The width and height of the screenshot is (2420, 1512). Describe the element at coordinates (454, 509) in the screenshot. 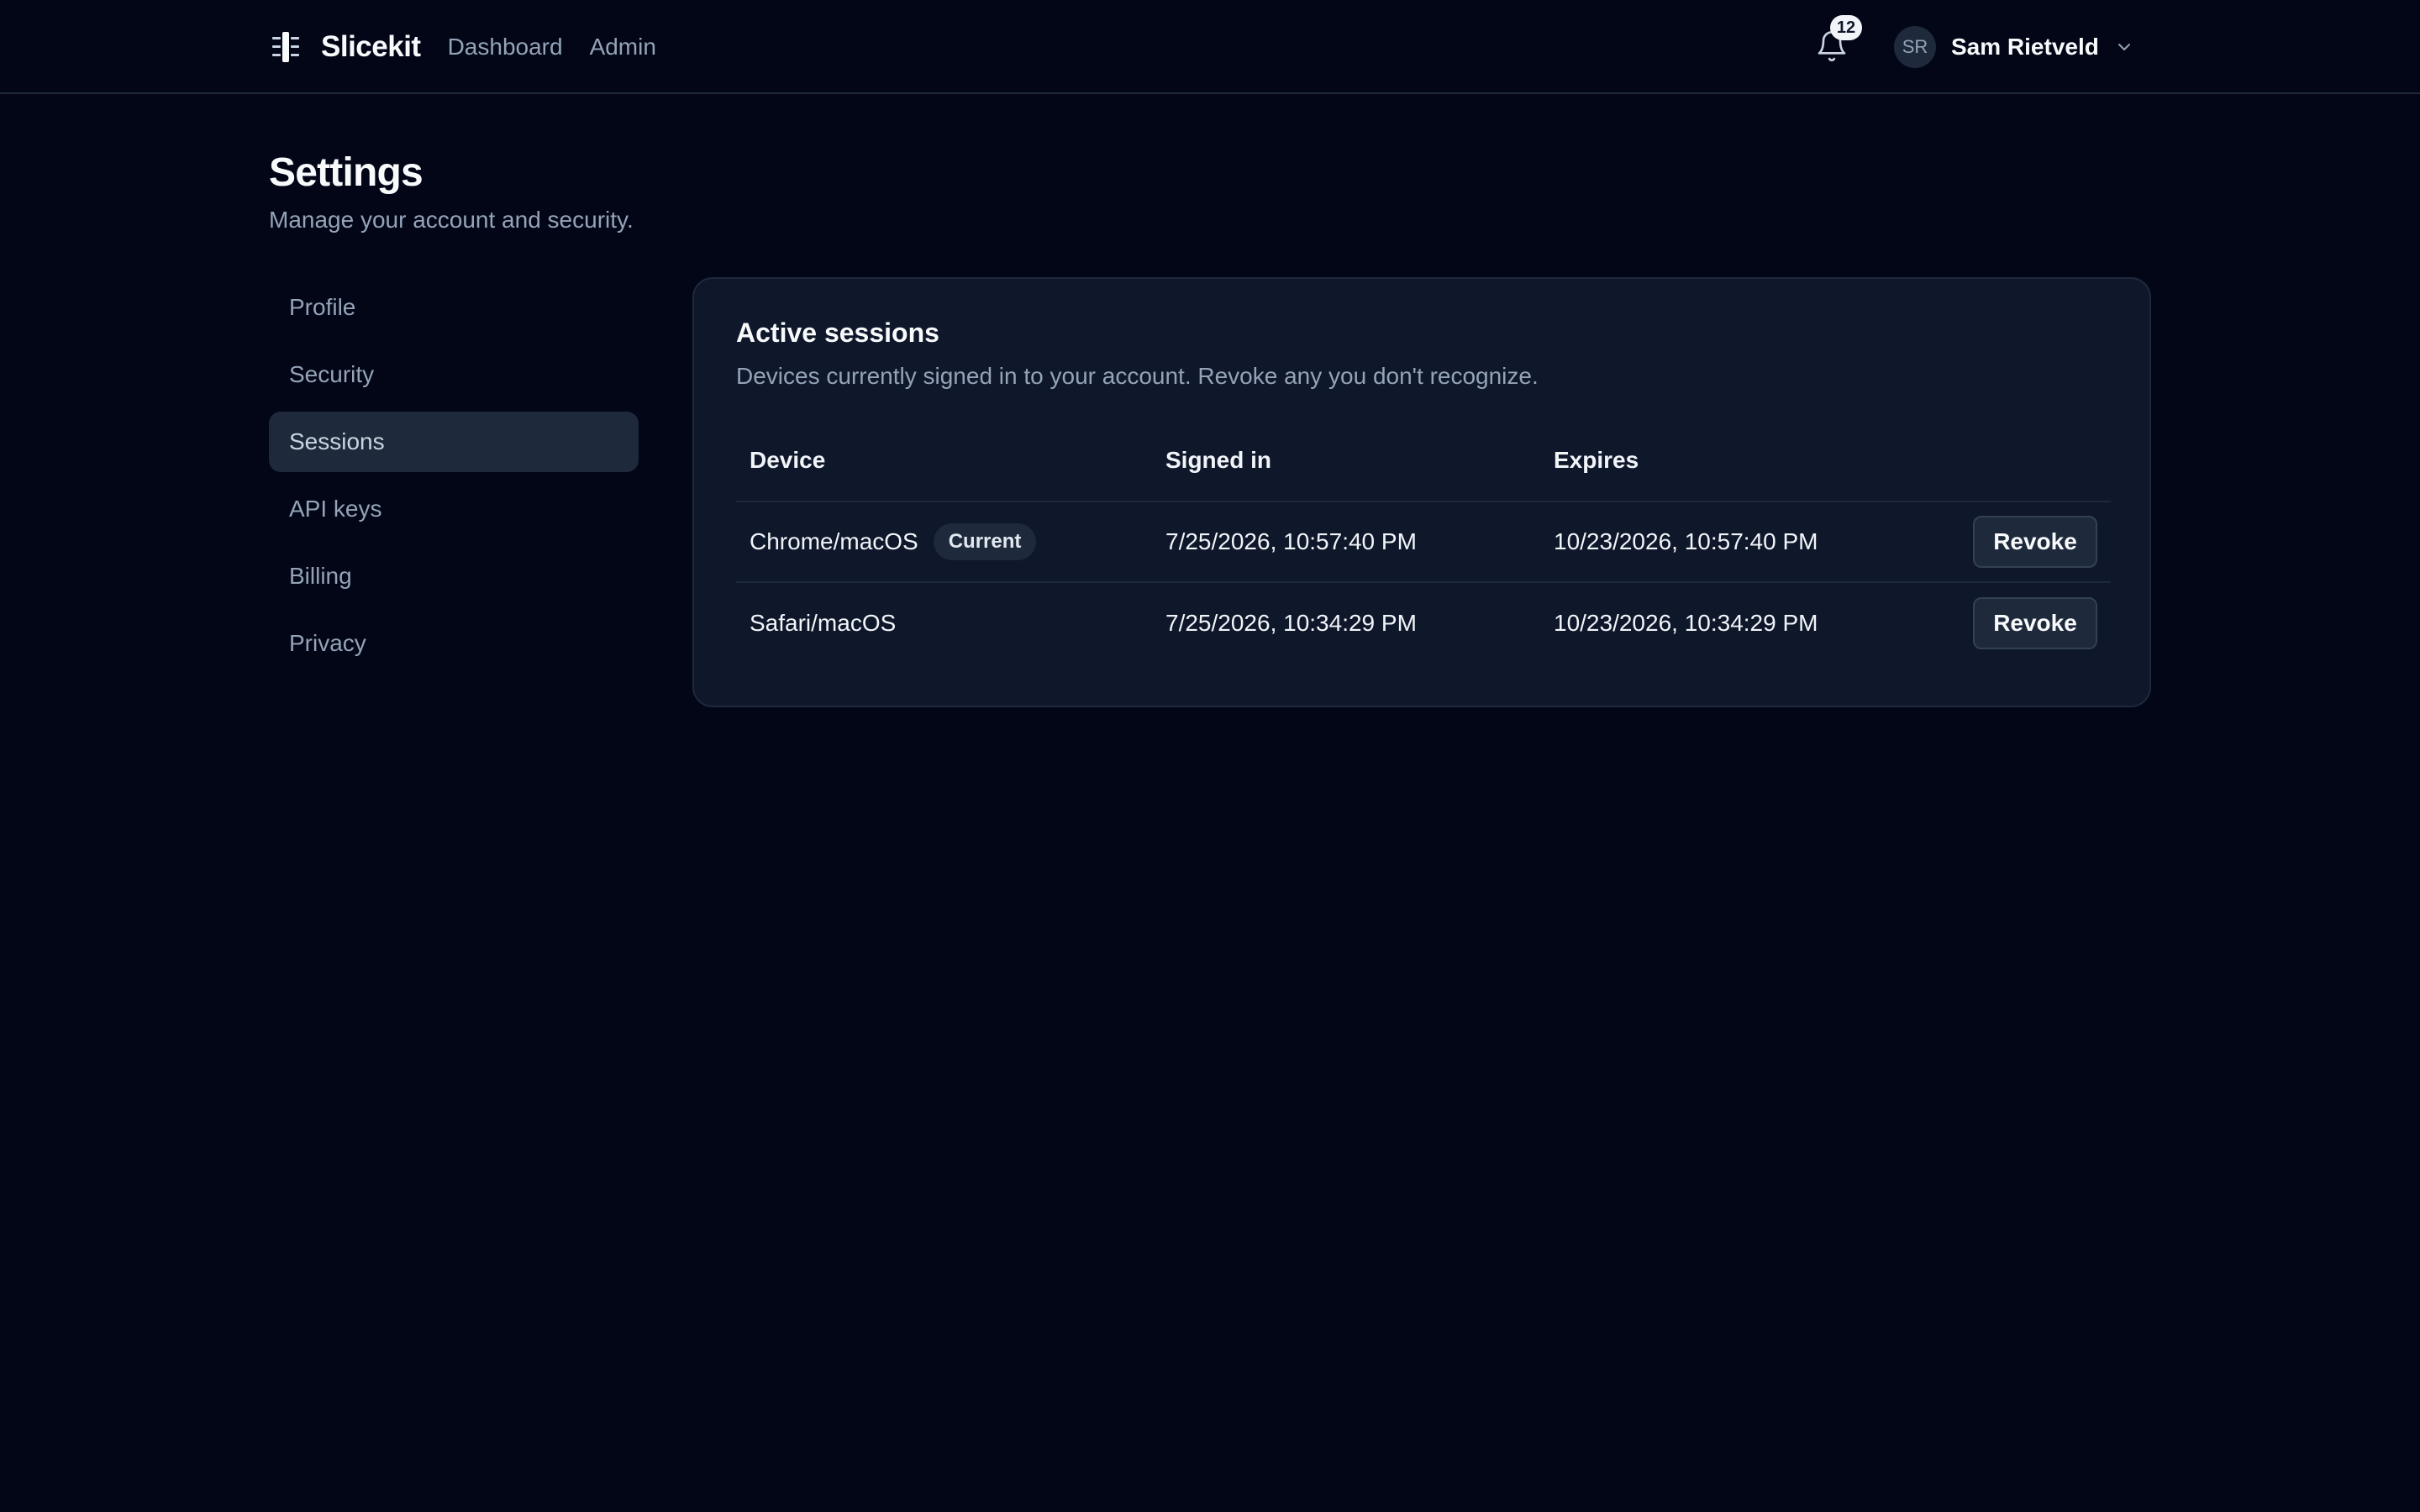

I see `sidebar-item-api-keys: API keys` at that location.